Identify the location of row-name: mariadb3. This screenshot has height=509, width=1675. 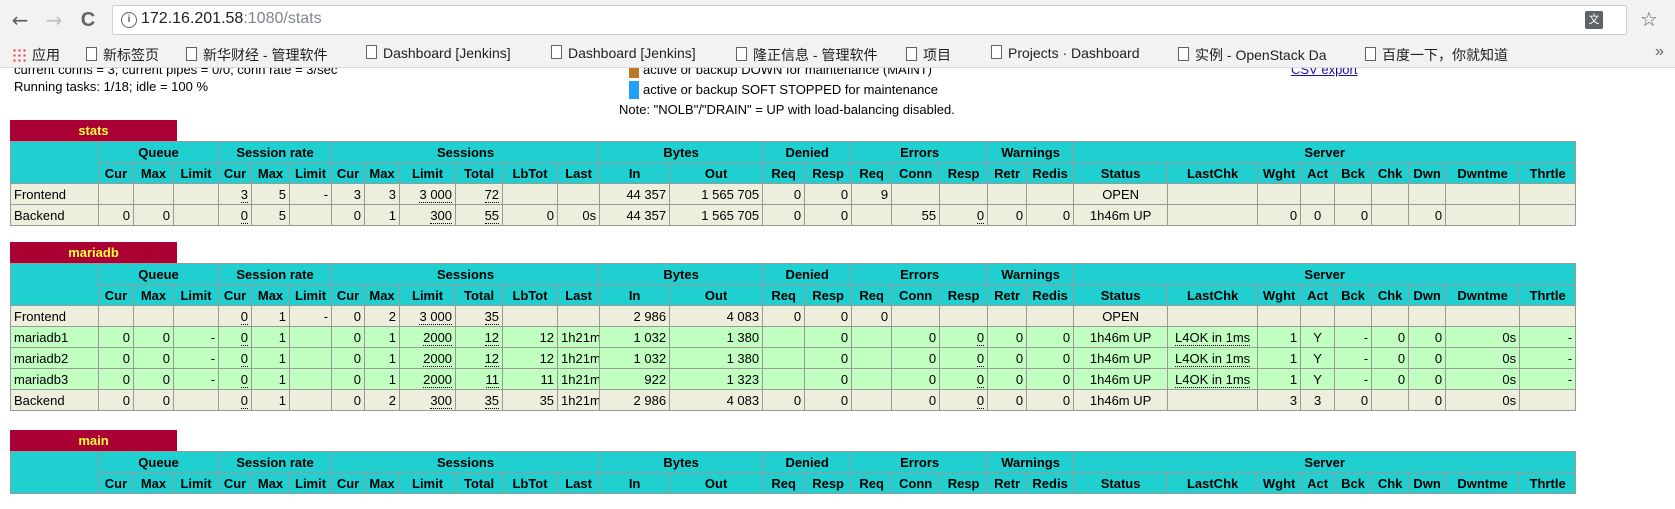
(54, 379).